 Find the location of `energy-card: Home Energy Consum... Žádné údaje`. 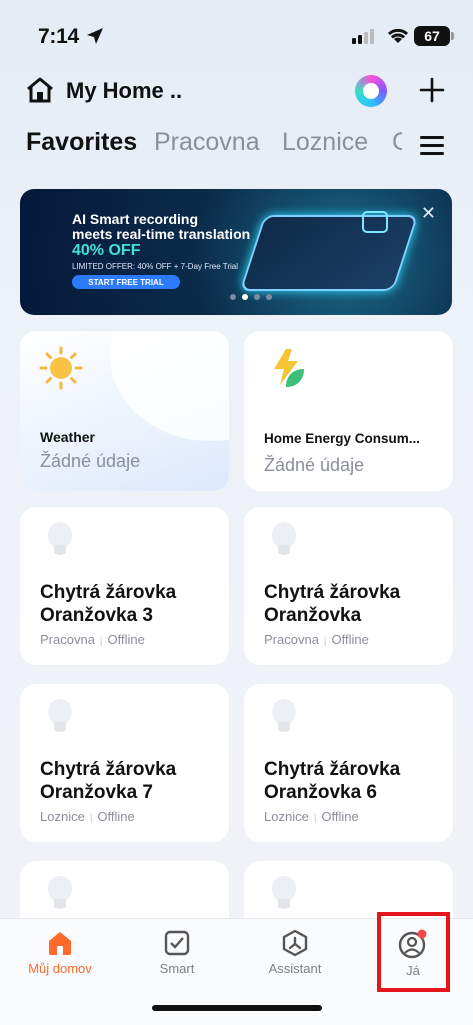

energy-card: Home Energy Consum... Žádné údaje is located at coordinates (348, 411).